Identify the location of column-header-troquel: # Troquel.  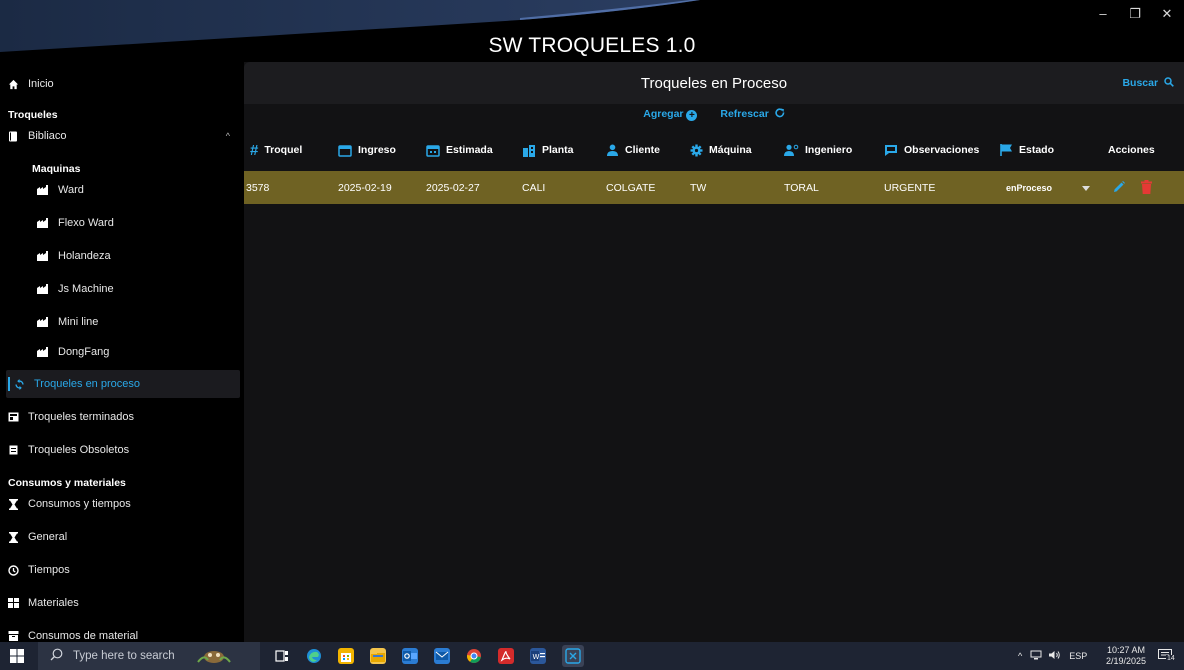
(276, 150).